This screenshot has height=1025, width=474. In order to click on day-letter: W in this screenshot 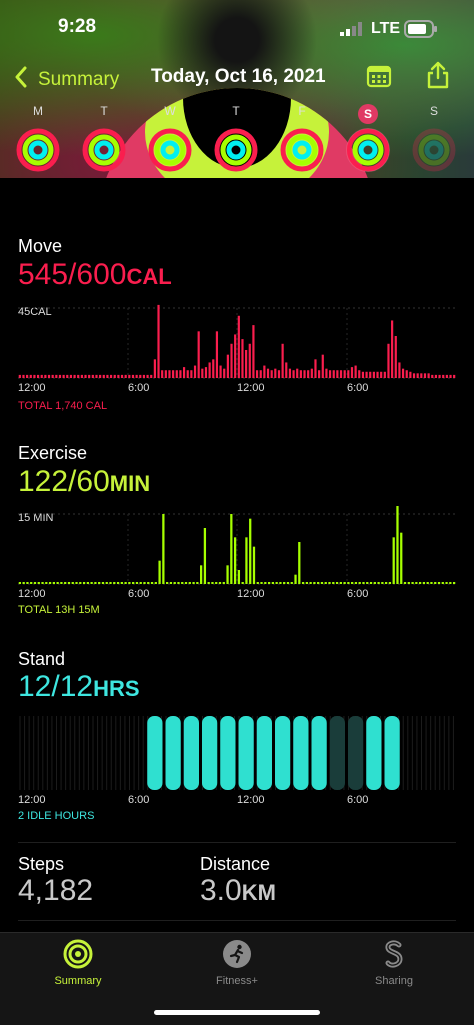, I will do `click(170, 111)`.